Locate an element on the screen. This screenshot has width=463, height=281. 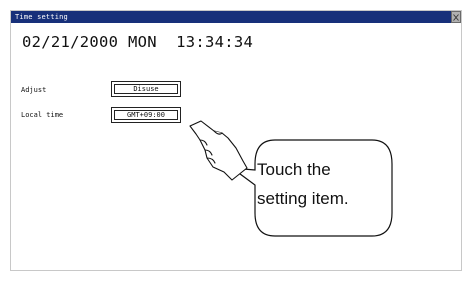
pointing-hand-icon is located at coordinates (218, 150).